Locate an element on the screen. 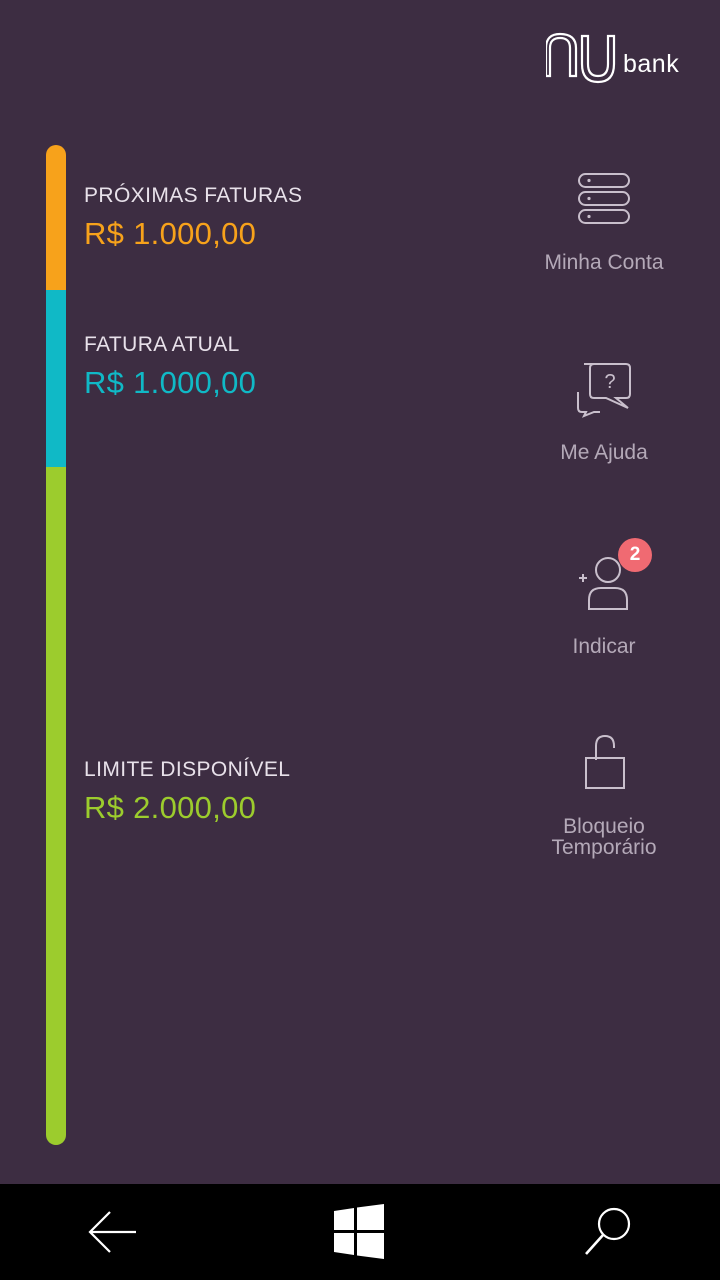 The height and width of the screenshot is (1280, 720). help-chat-icon: ? is located at coordinates (604, 390).